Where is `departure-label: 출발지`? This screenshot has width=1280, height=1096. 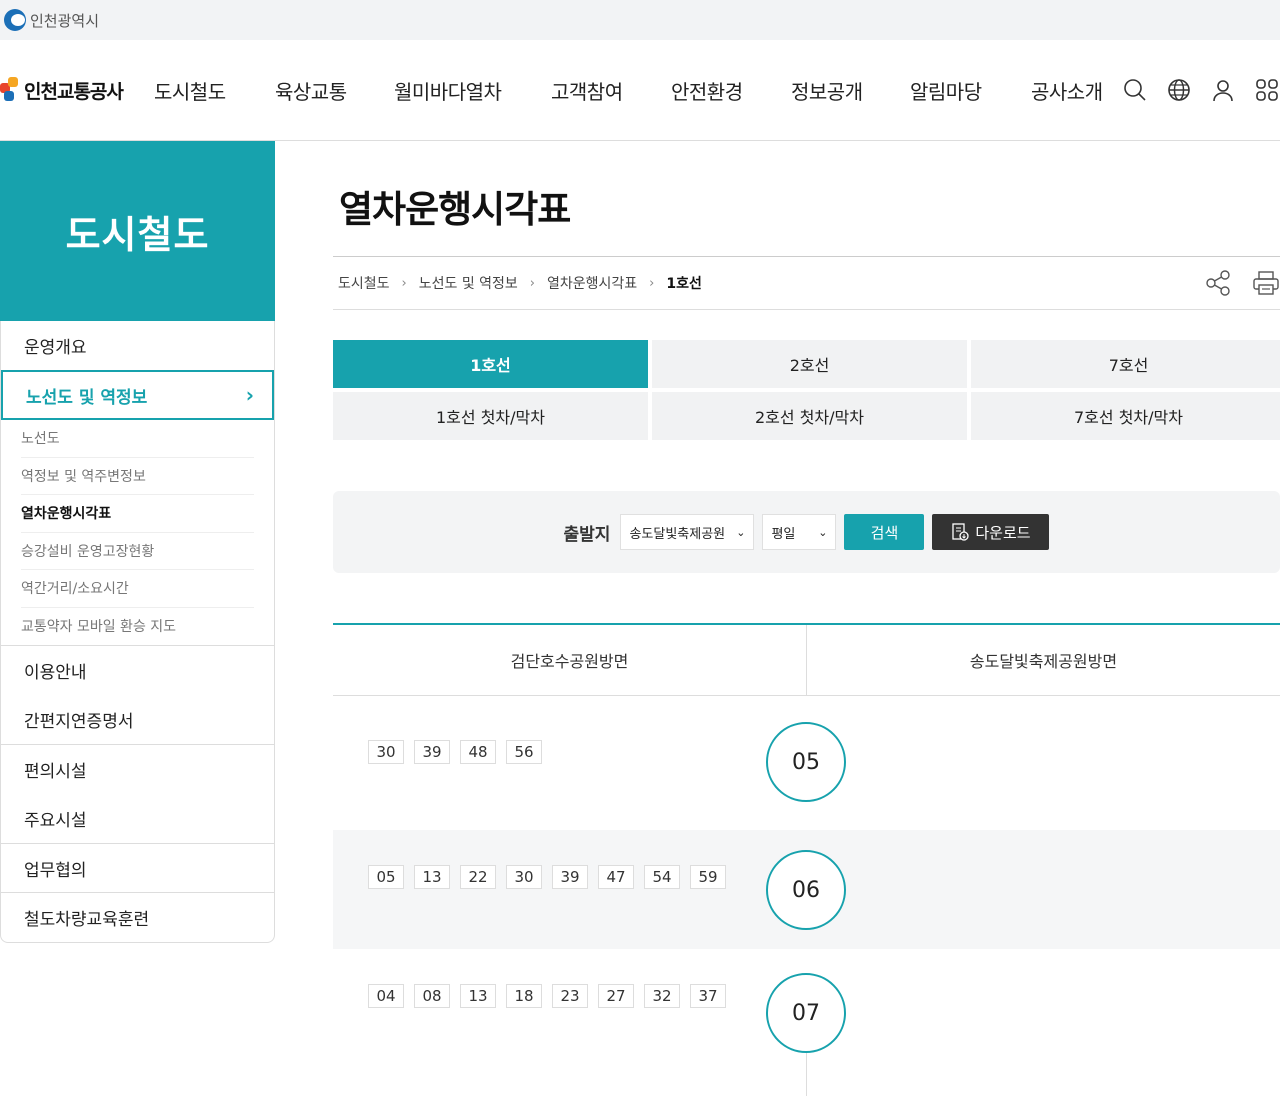
departure-label: 출발지 is located at coordinates (587, 534).